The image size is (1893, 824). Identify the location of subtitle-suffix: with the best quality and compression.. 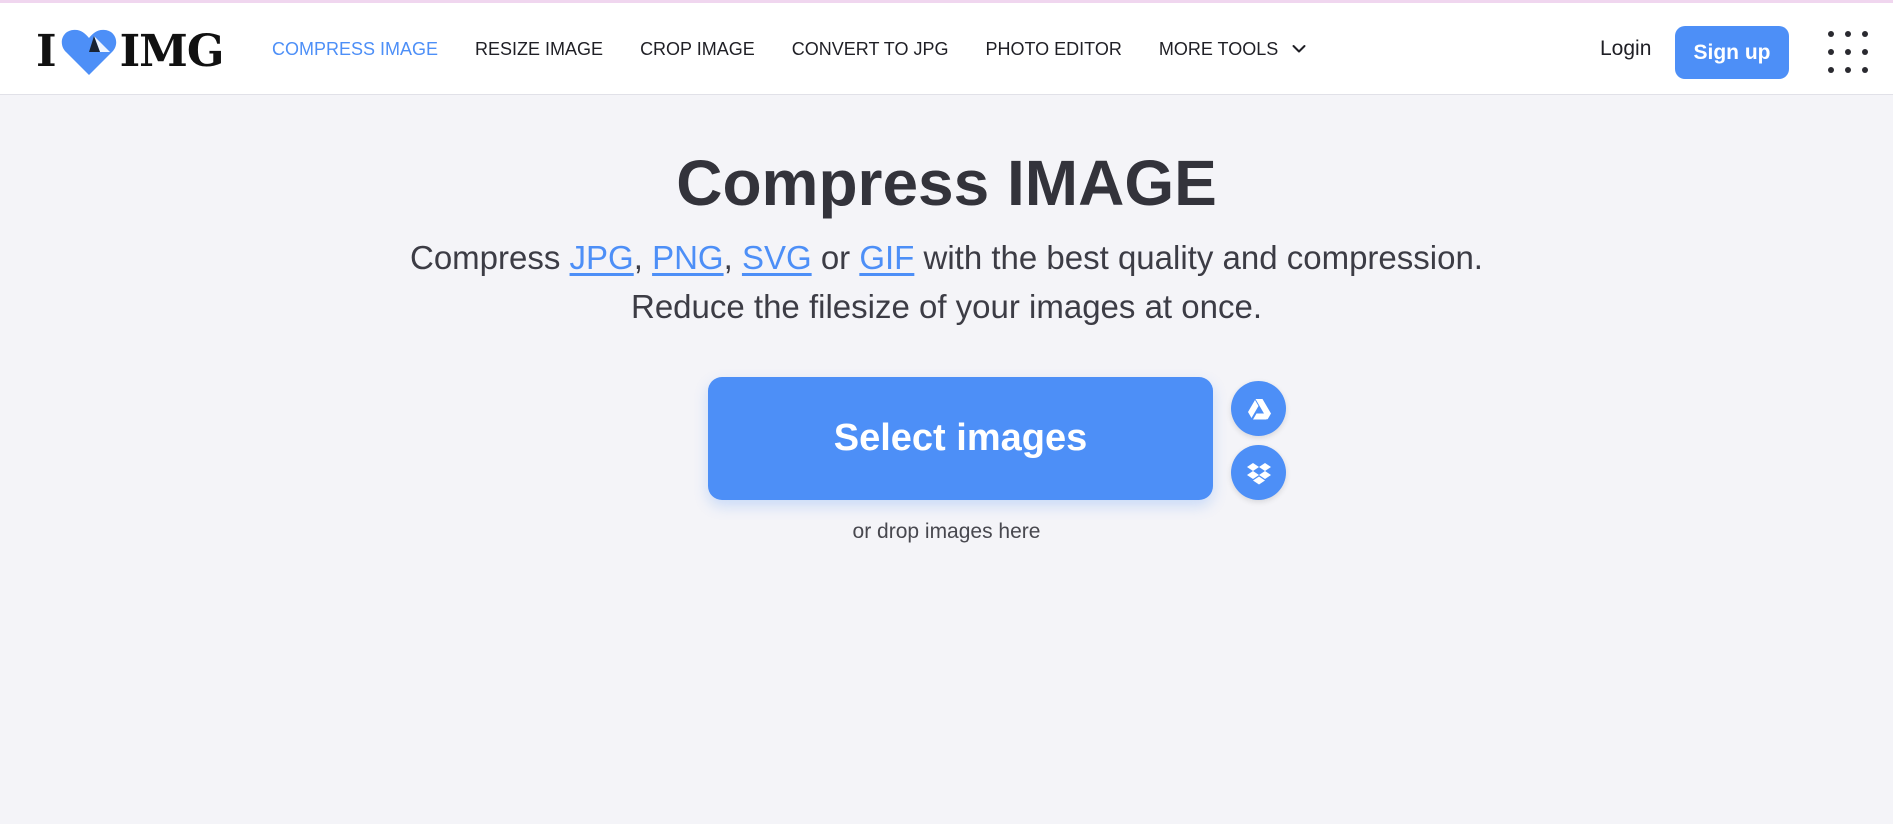
(1203, 257).